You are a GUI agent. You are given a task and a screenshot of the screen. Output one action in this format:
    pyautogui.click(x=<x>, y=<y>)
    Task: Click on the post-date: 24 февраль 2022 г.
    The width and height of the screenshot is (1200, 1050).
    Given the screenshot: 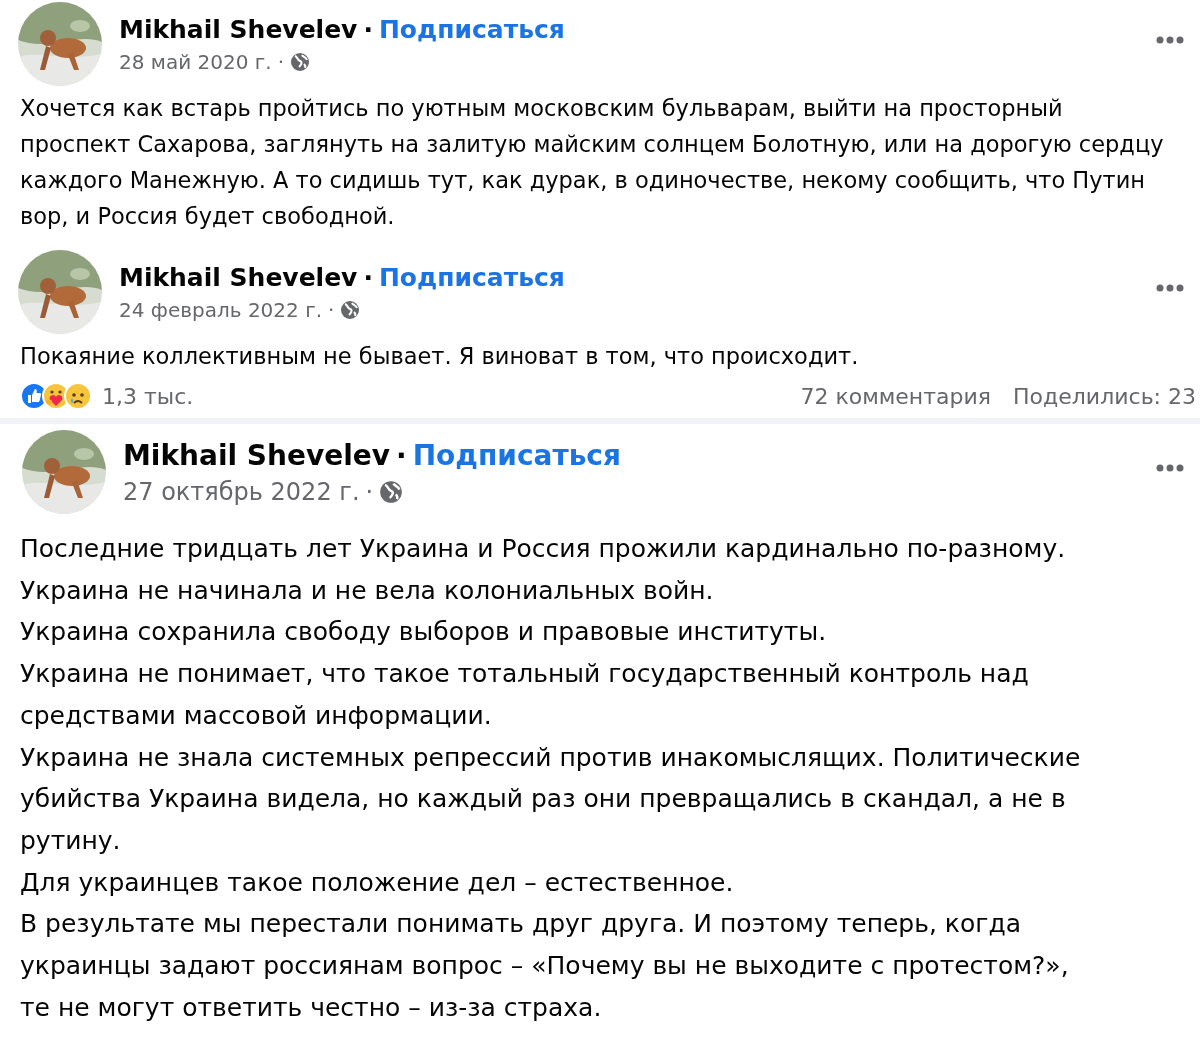 What is the action you would take?
    pyautogui.click(x=220, y=309)
    